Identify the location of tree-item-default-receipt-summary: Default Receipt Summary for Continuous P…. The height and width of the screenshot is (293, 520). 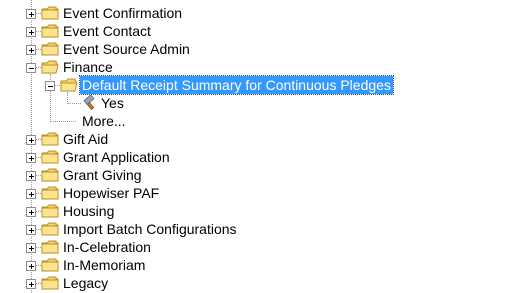
(260, 85).